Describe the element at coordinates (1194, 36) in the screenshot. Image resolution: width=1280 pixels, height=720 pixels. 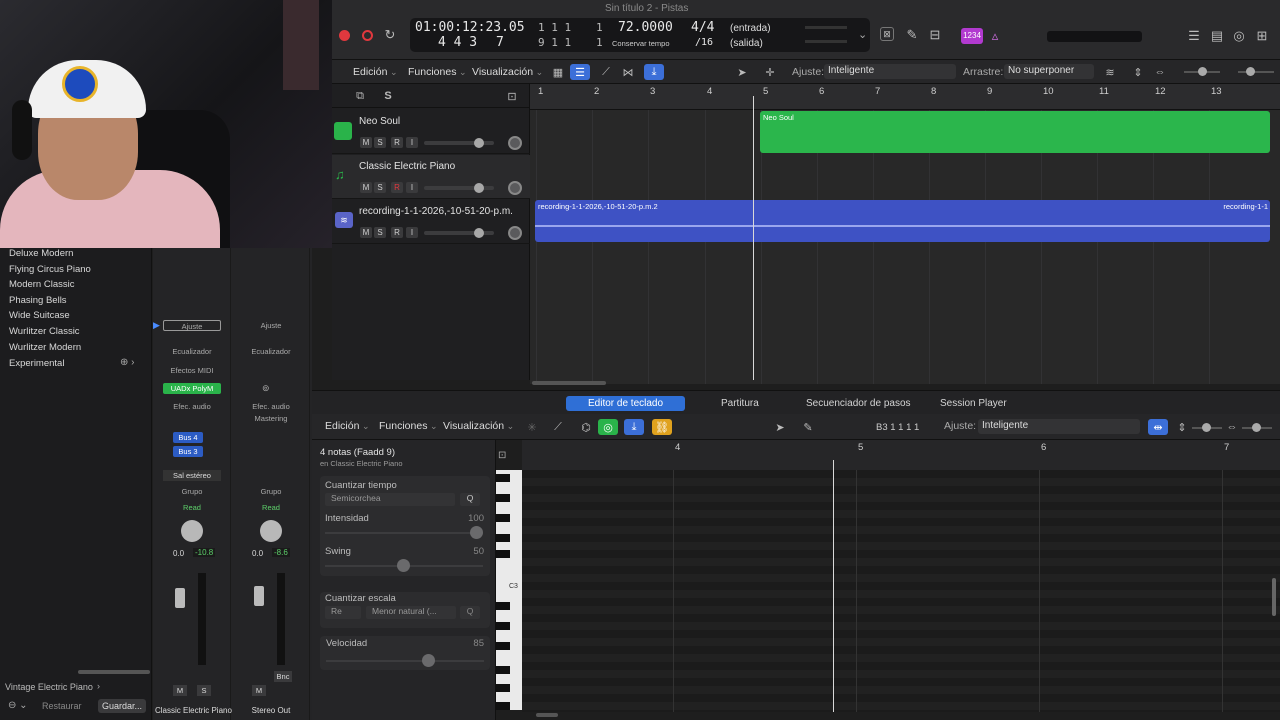
I see `list-editors-icon: ☰` at that location.